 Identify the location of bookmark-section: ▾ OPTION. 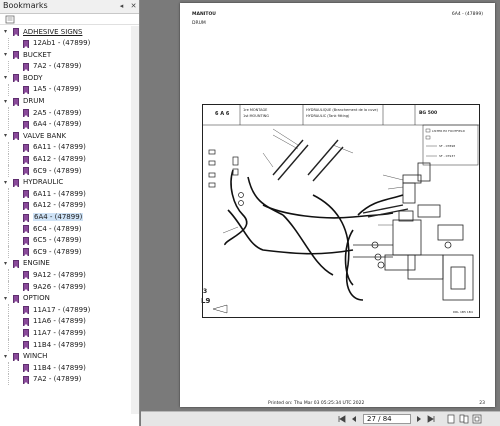
(69, 299).